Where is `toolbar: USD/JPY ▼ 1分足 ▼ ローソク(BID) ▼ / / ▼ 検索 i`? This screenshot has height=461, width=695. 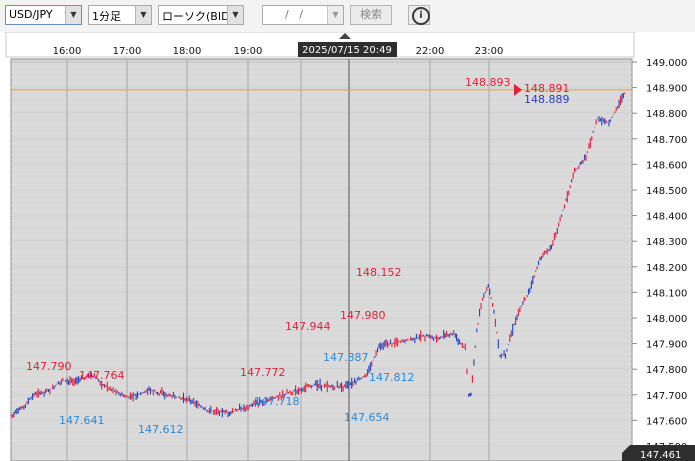
toolbar: USD/JPY ▼ 1分足 ▼ ローソク(BID) ▼ / / ▼ 検索 i is located at coordinates (347, 16).